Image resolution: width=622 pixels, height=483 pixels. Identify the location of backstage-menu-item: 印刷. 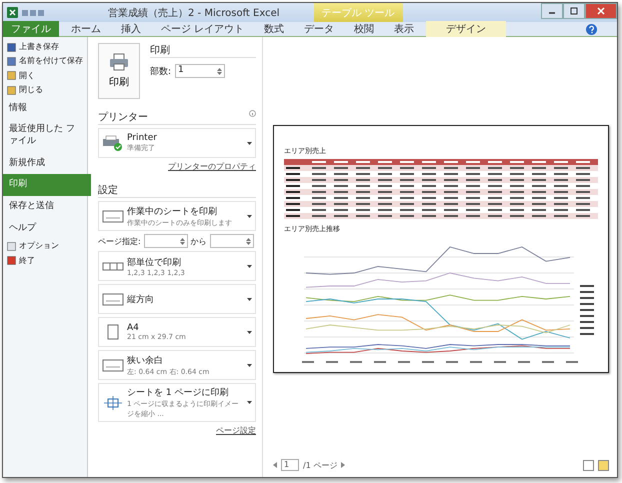
(47, 185).